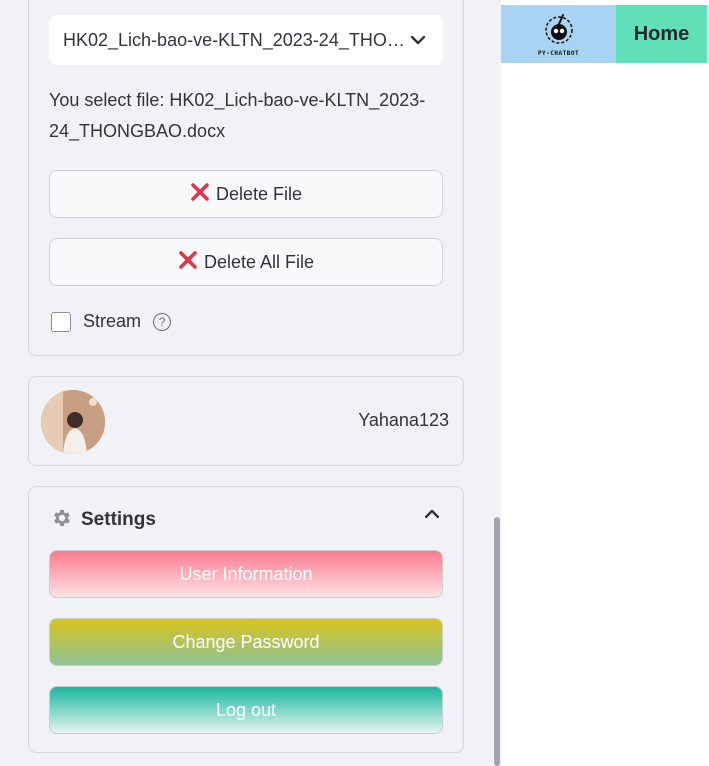 This screenshot has height=766, width=709. What do you see at coordinates (259, 261) in the screenshot?
I see `delete-all-files-label: Delete All File` at bounding box center [259, 261].